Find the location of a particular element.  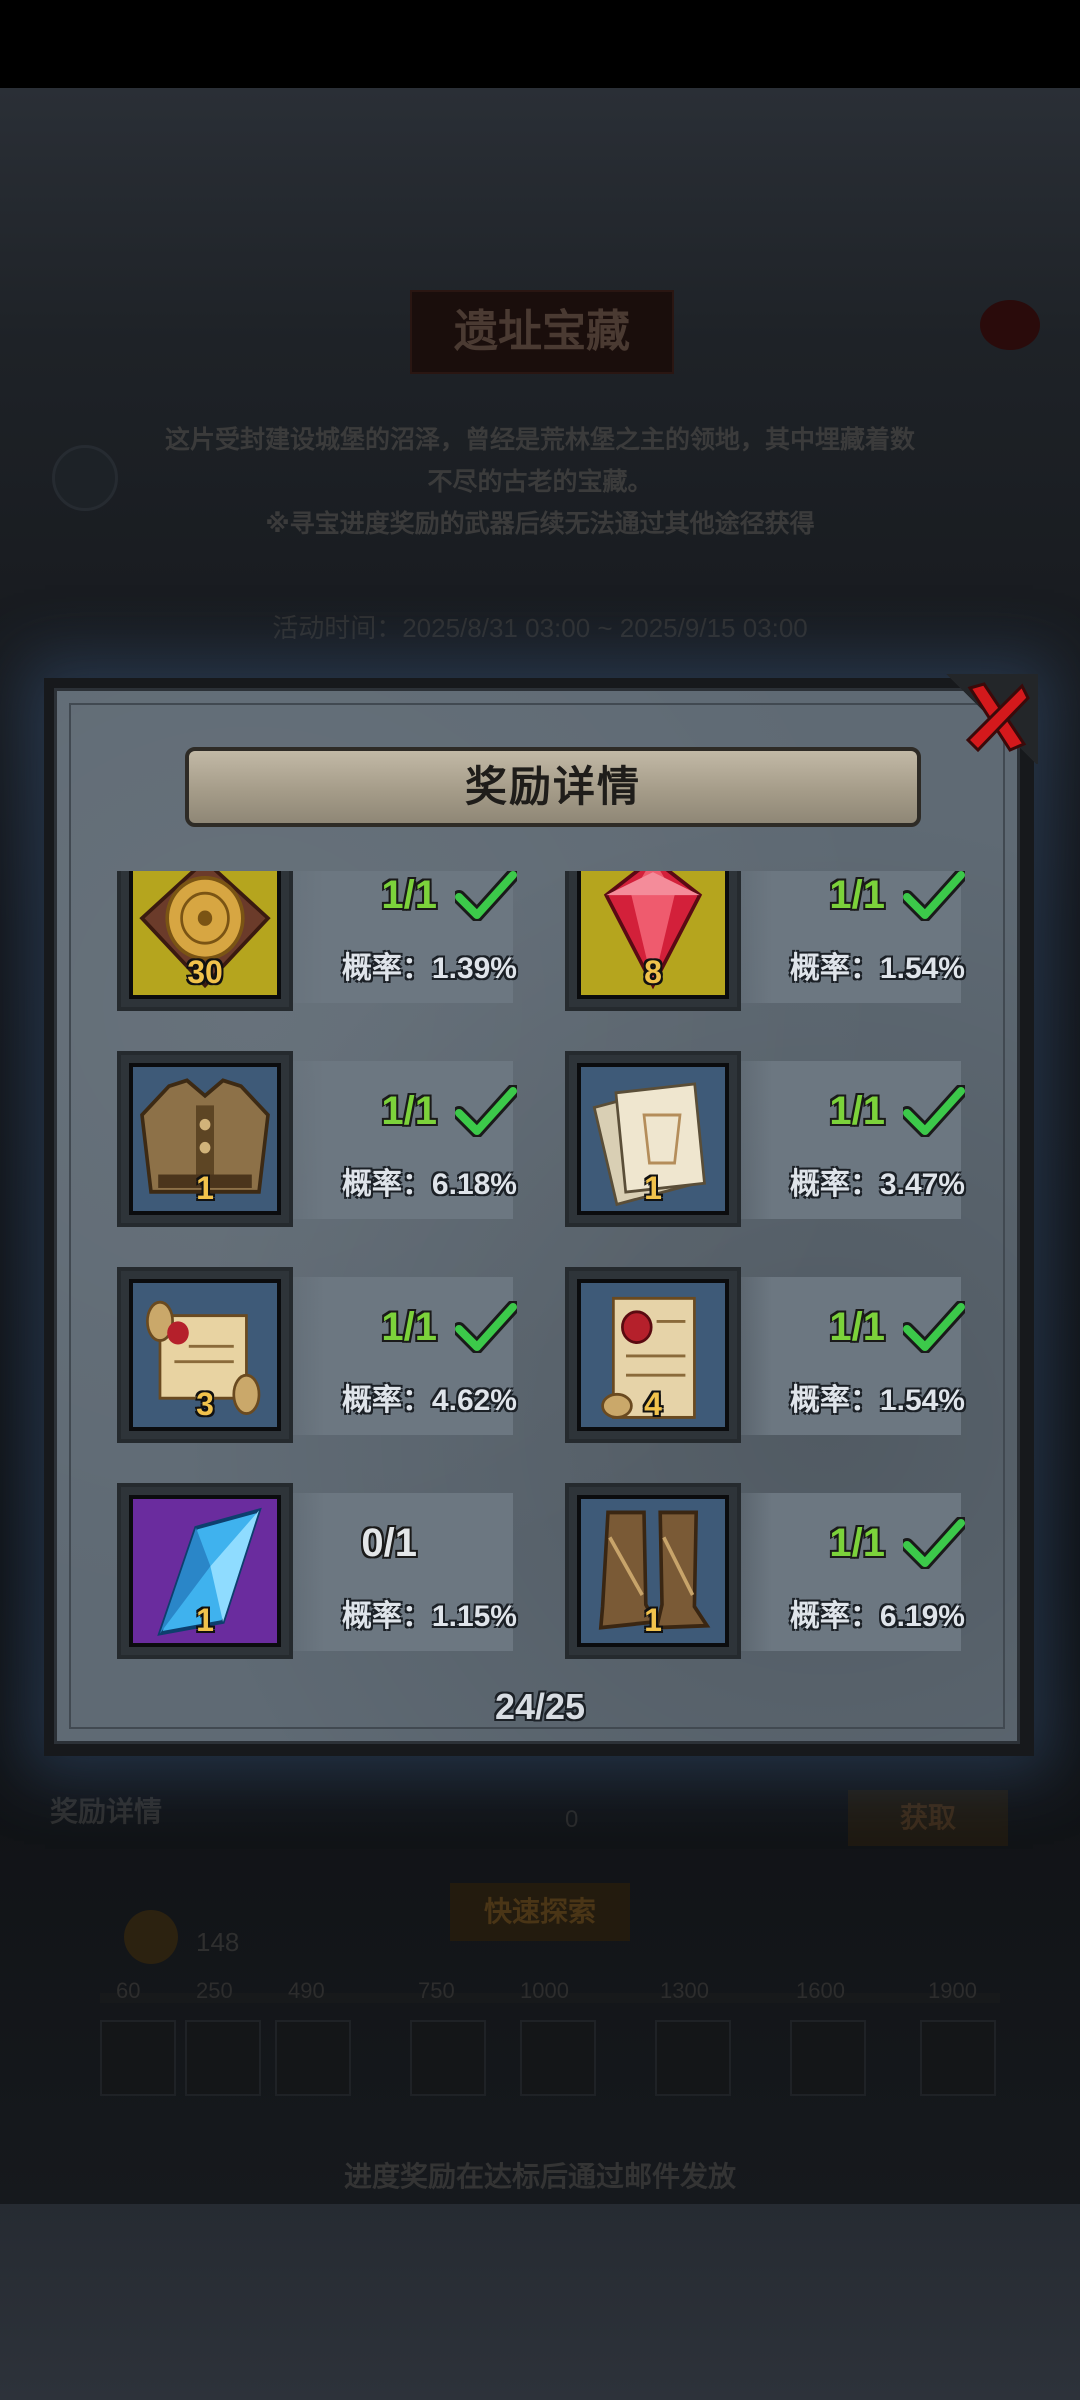

blueprint-papers-icon is located at coordinates (653, 1139).